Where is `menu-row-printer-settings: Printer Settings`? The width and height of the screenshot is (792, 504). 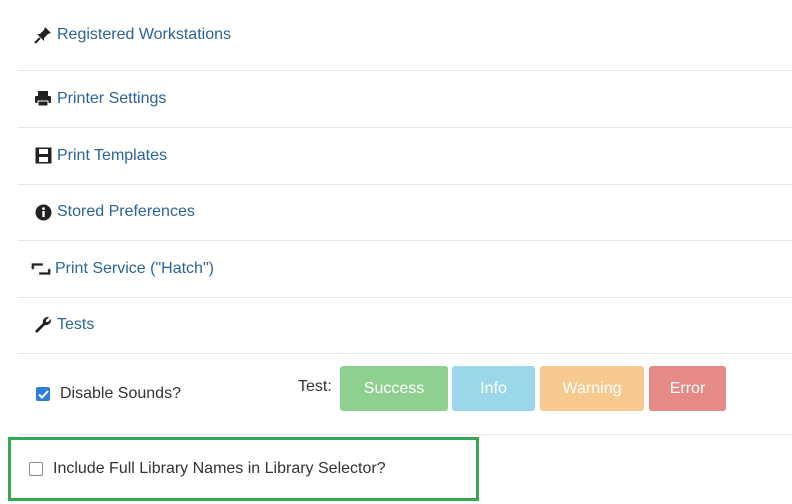 menu-row-printer-settings: Printer Settings is located at coordinates (405, 99).